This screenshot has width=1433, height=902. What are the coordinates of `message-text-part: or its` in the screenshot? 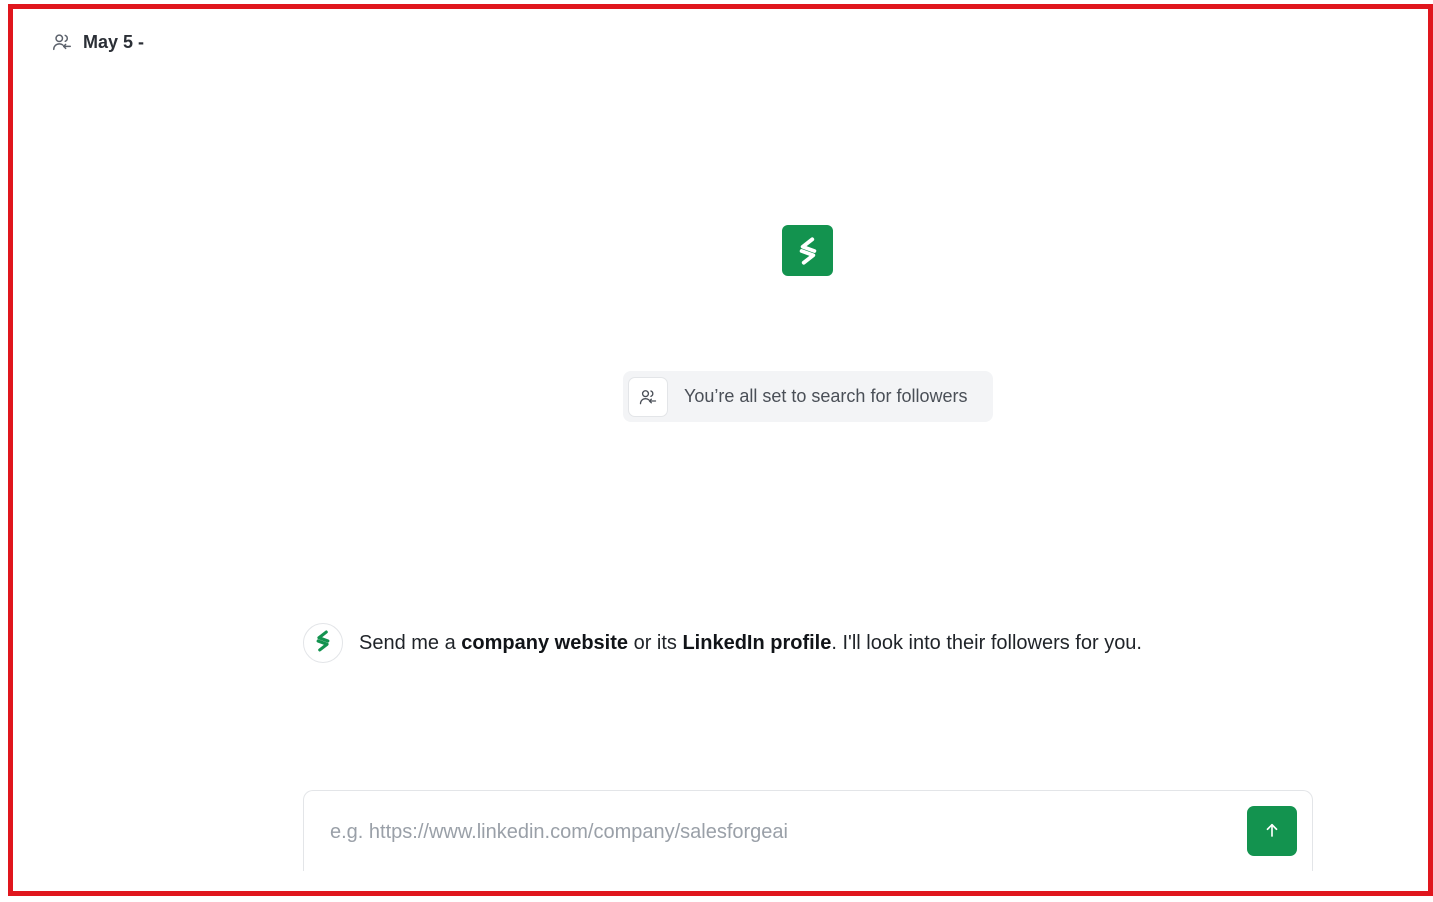 It's located at (655, 642).